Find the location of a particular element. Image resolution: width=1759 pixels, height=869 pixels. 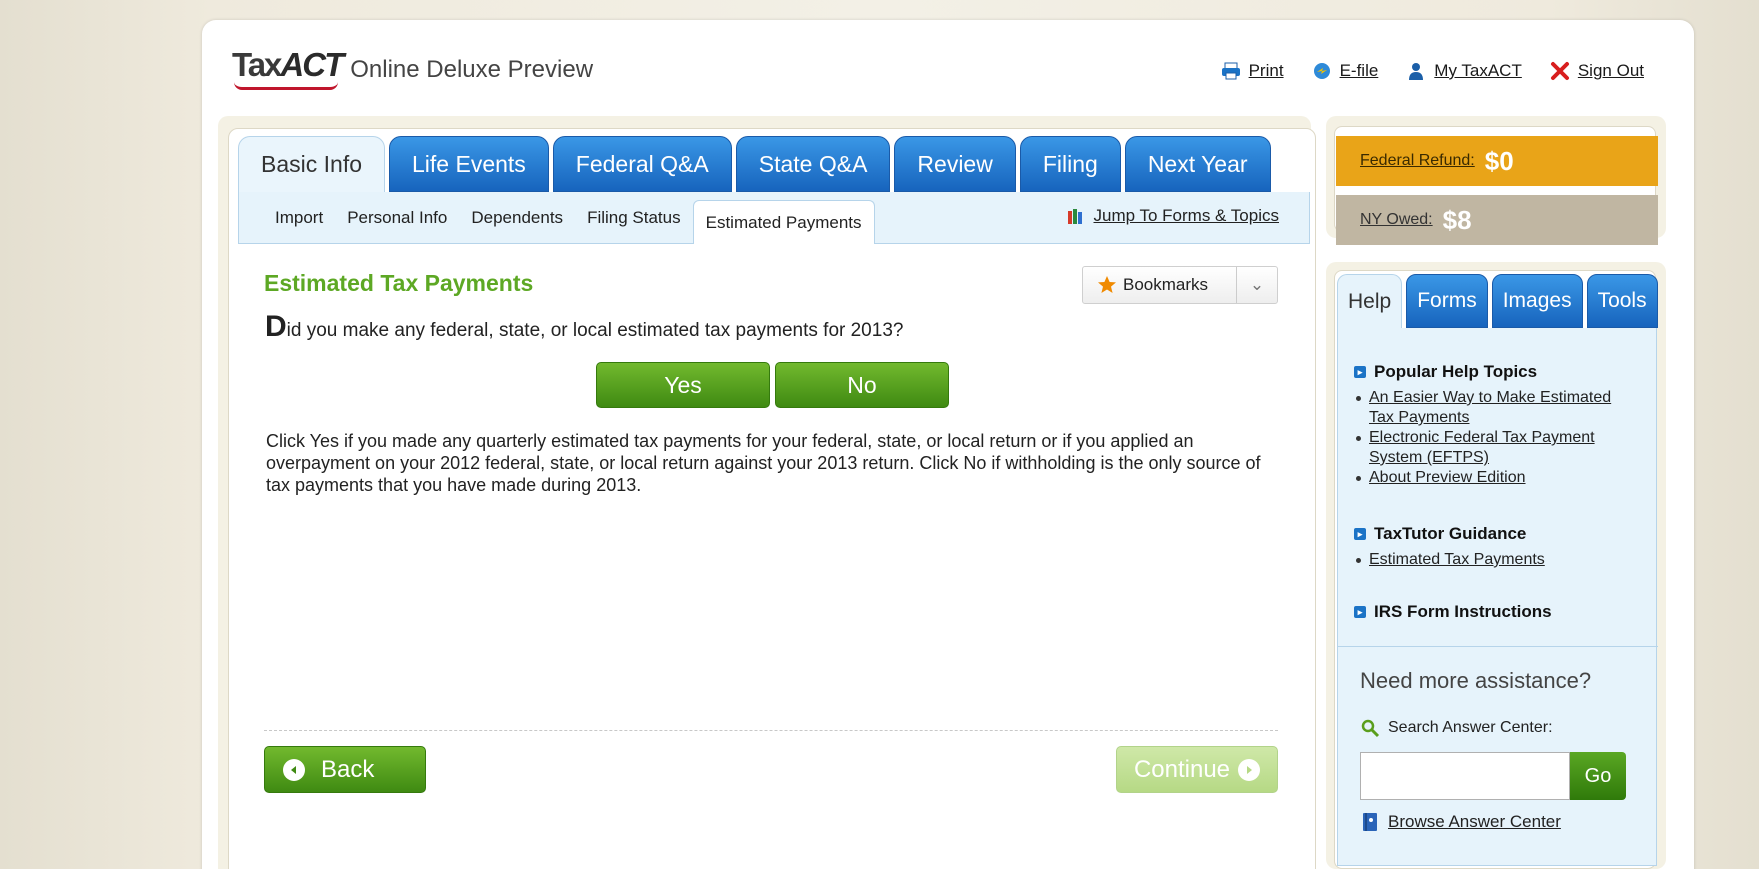

print-link-label: Print is located at coordinates (1266, 70).